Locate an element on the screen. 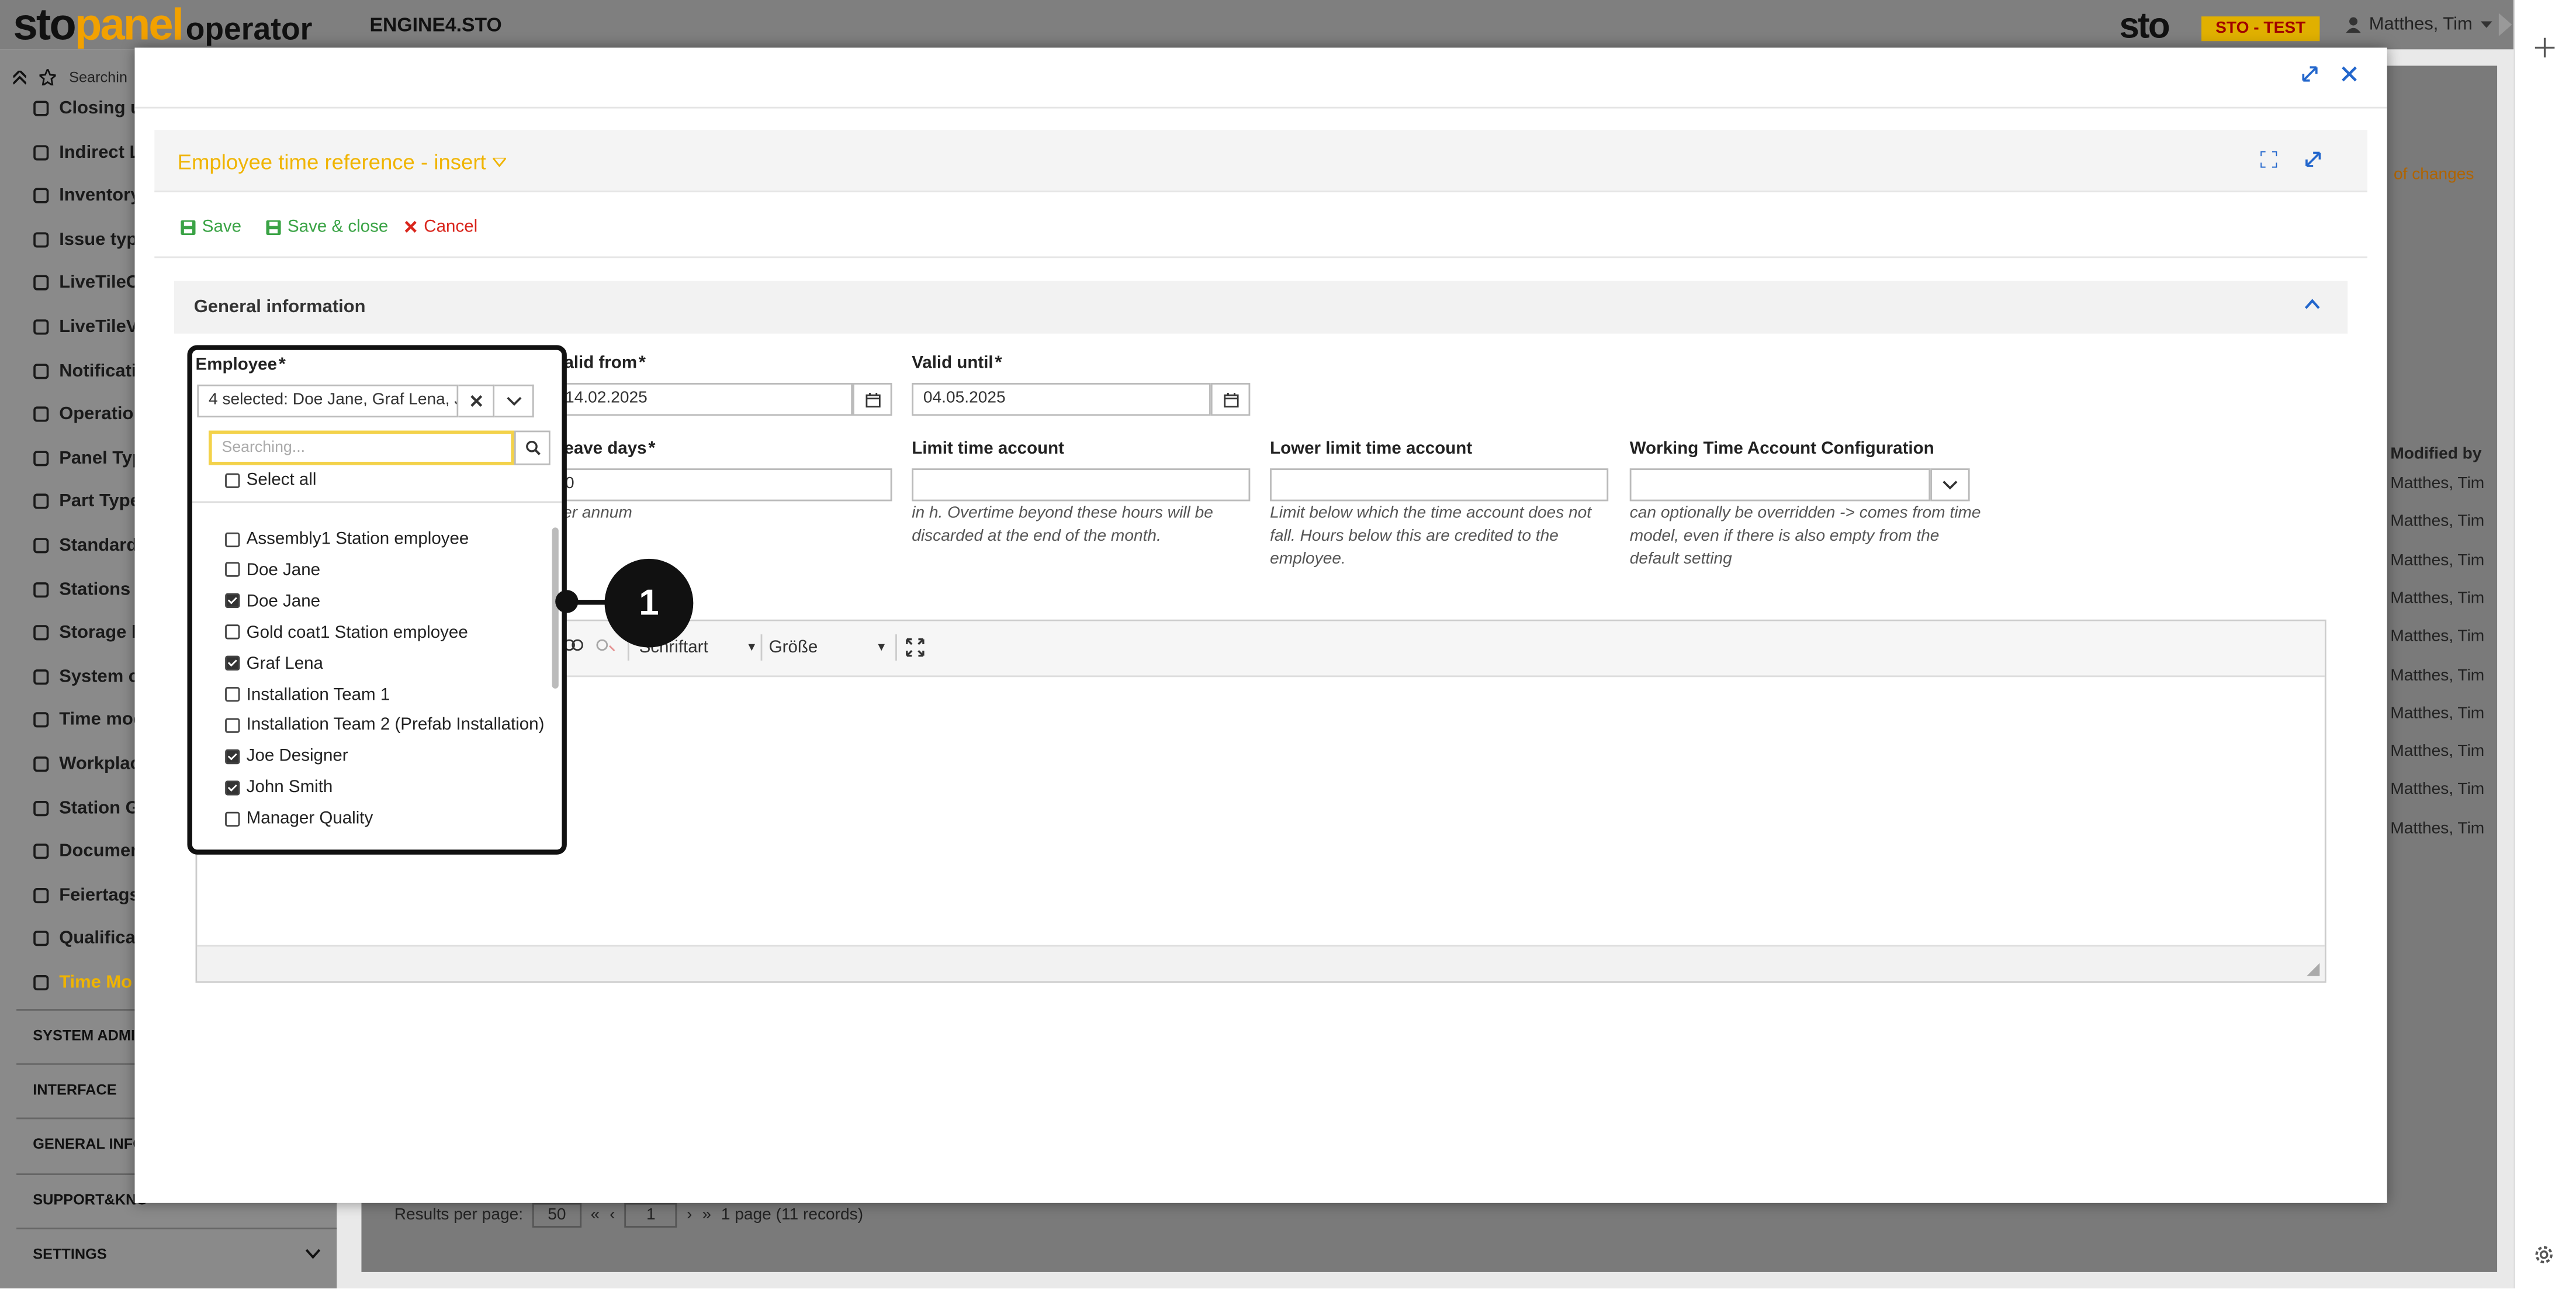 Image resolution: width=2576 pixels, height=1289 pixels. page-input: 1 is located at coordinates (651, 1215).